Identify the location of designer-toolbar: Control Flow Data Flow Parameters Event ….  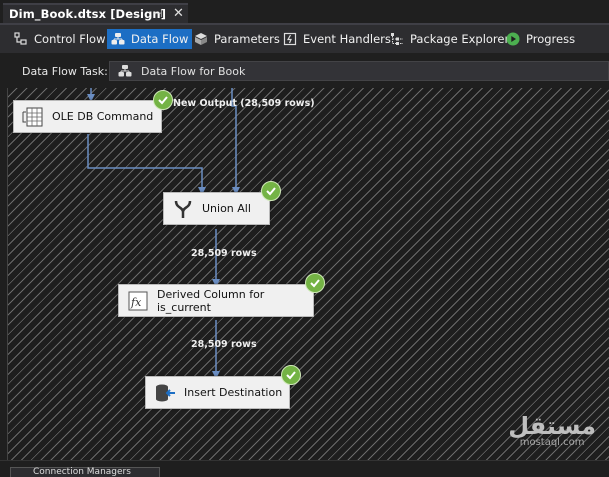
(304, 39).